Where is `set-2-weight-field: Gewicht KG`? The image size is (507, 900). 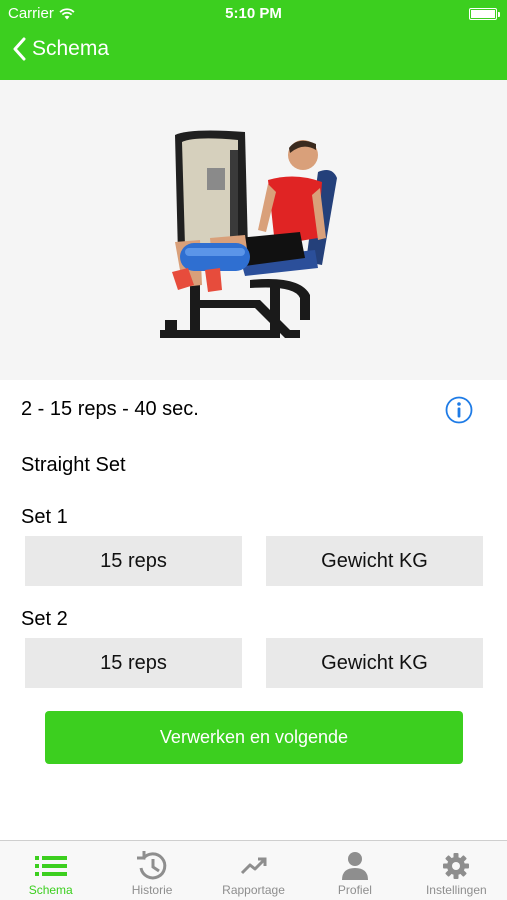 set-2-weight-field: Gewicht KG is located at coordinates (374, 663).